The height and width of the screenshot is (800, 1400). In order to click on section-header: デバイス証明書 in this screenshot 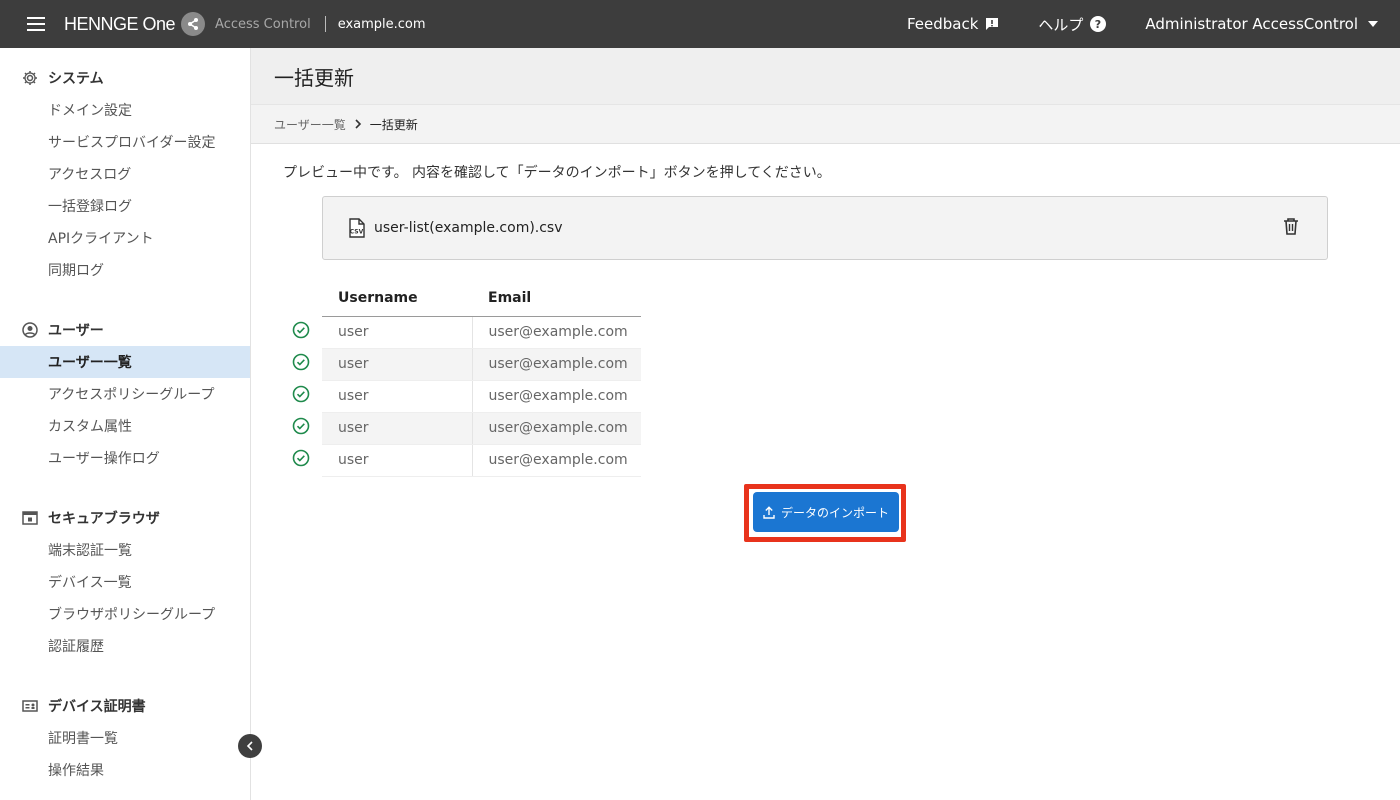, I will do `click(125, 706)`.